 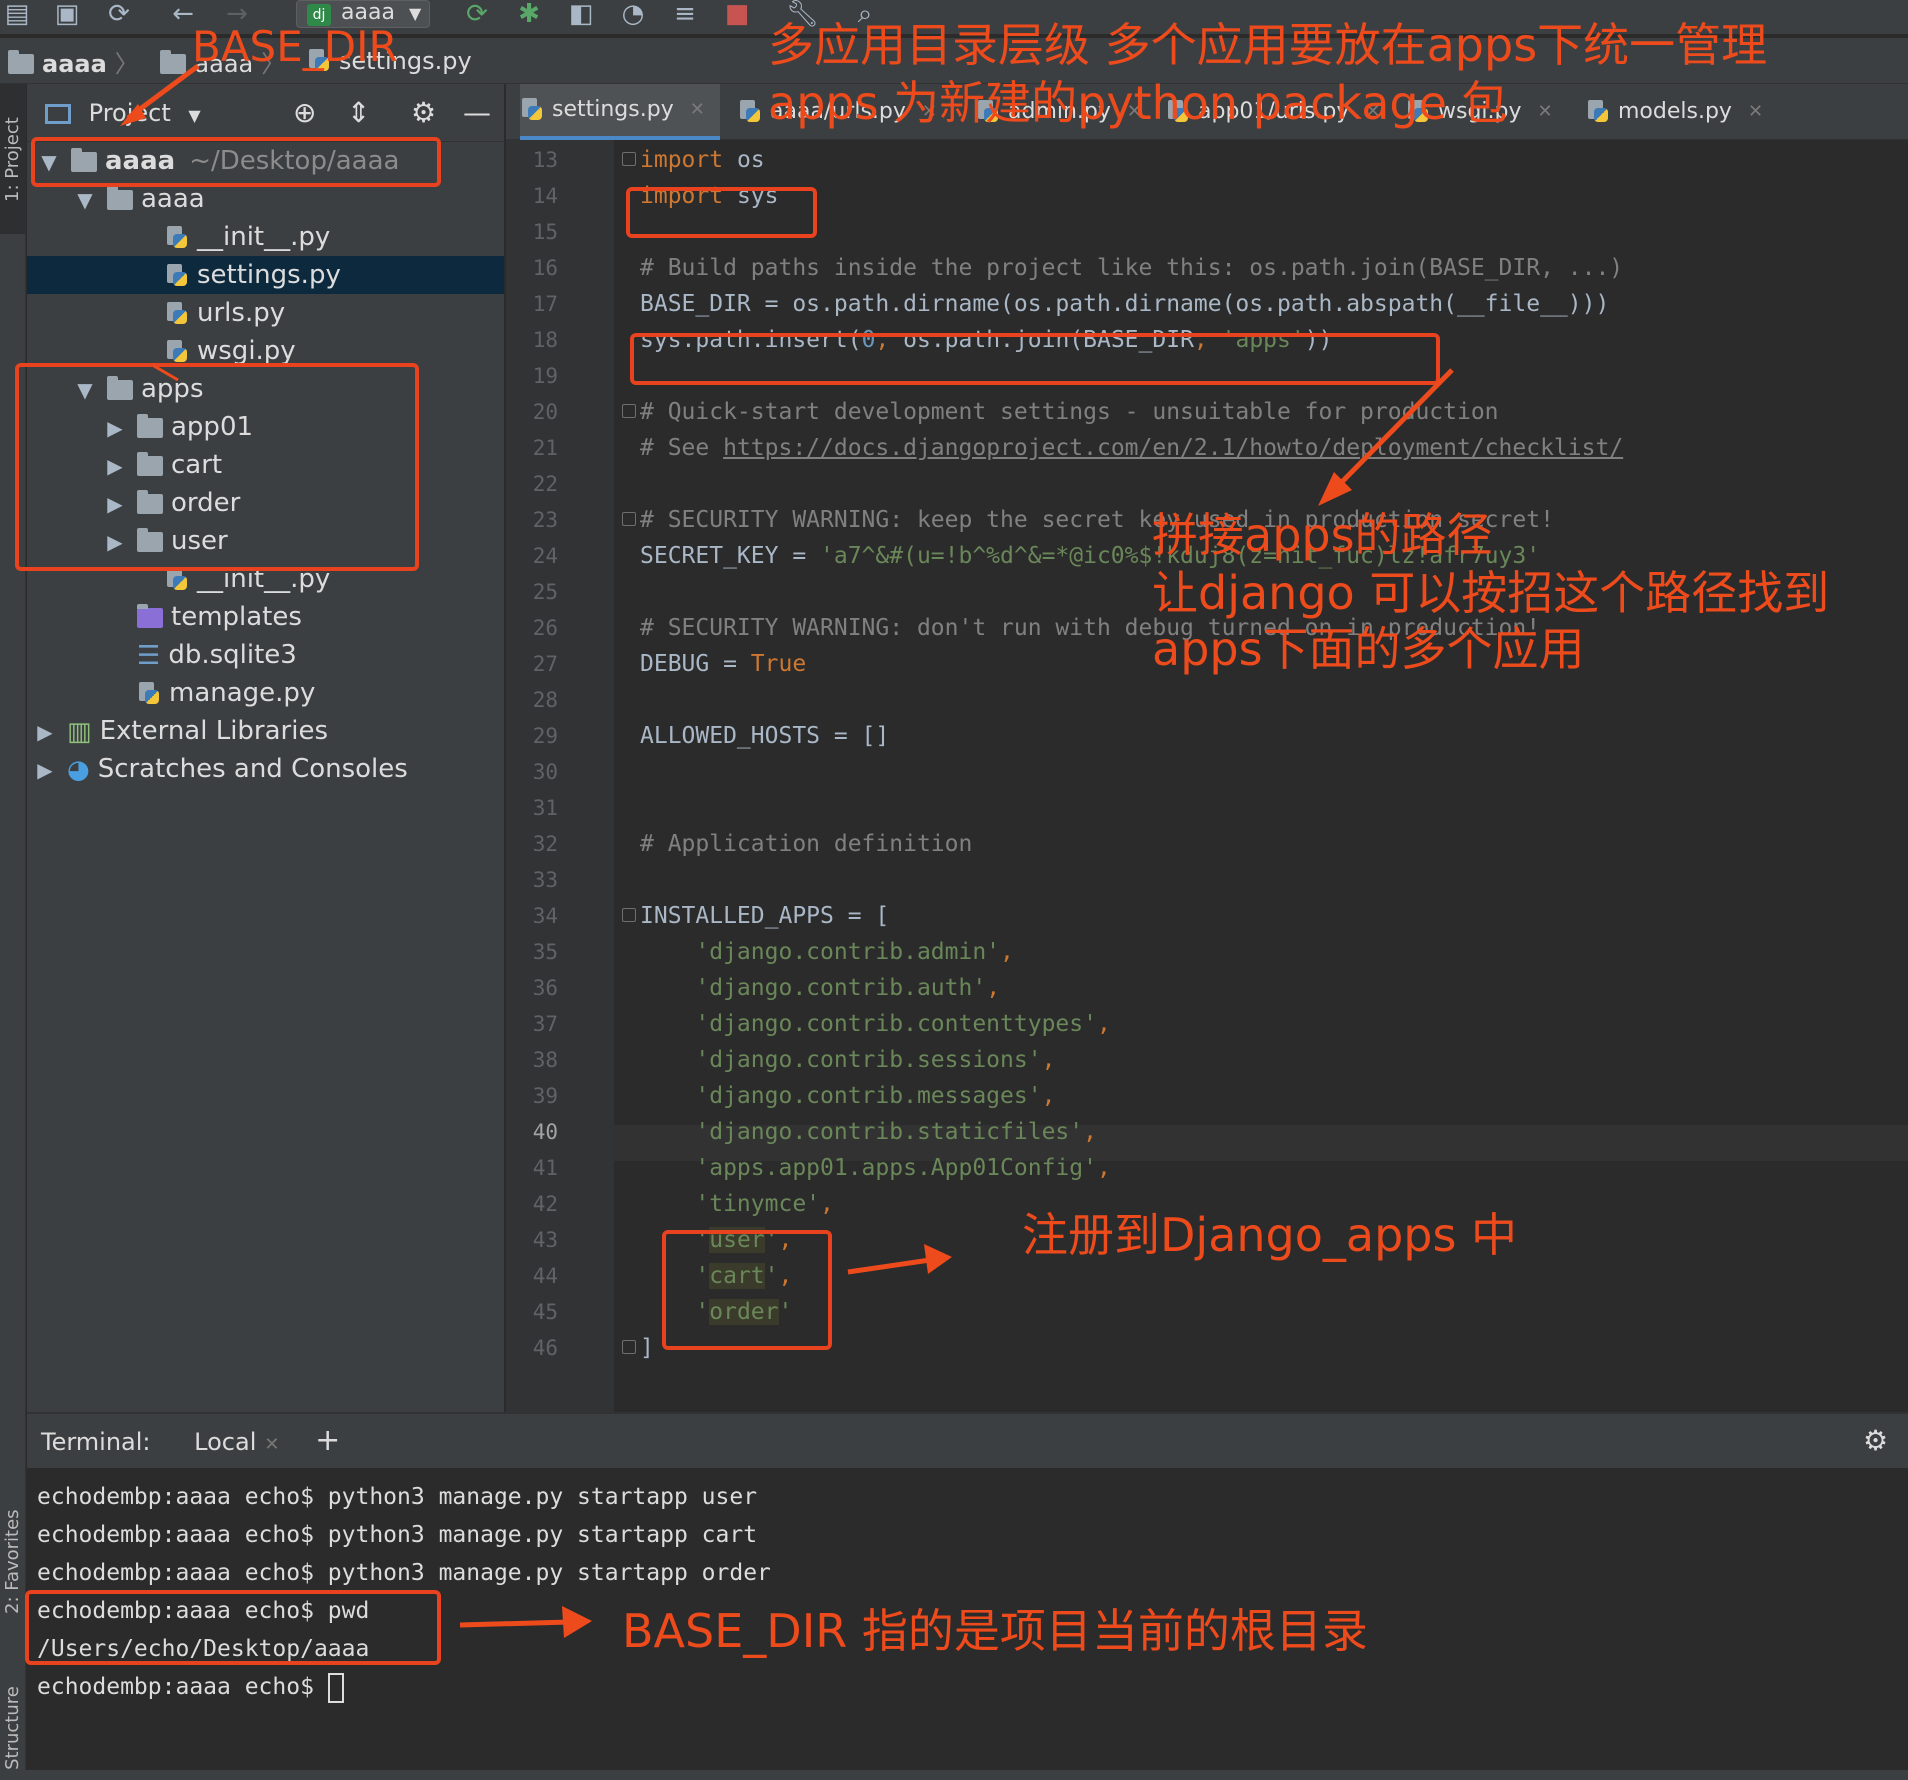 What do you see at coordinates (532, 1276) in the screenshot?
I see `line-number: 44` at bounding box center [532, 1276].